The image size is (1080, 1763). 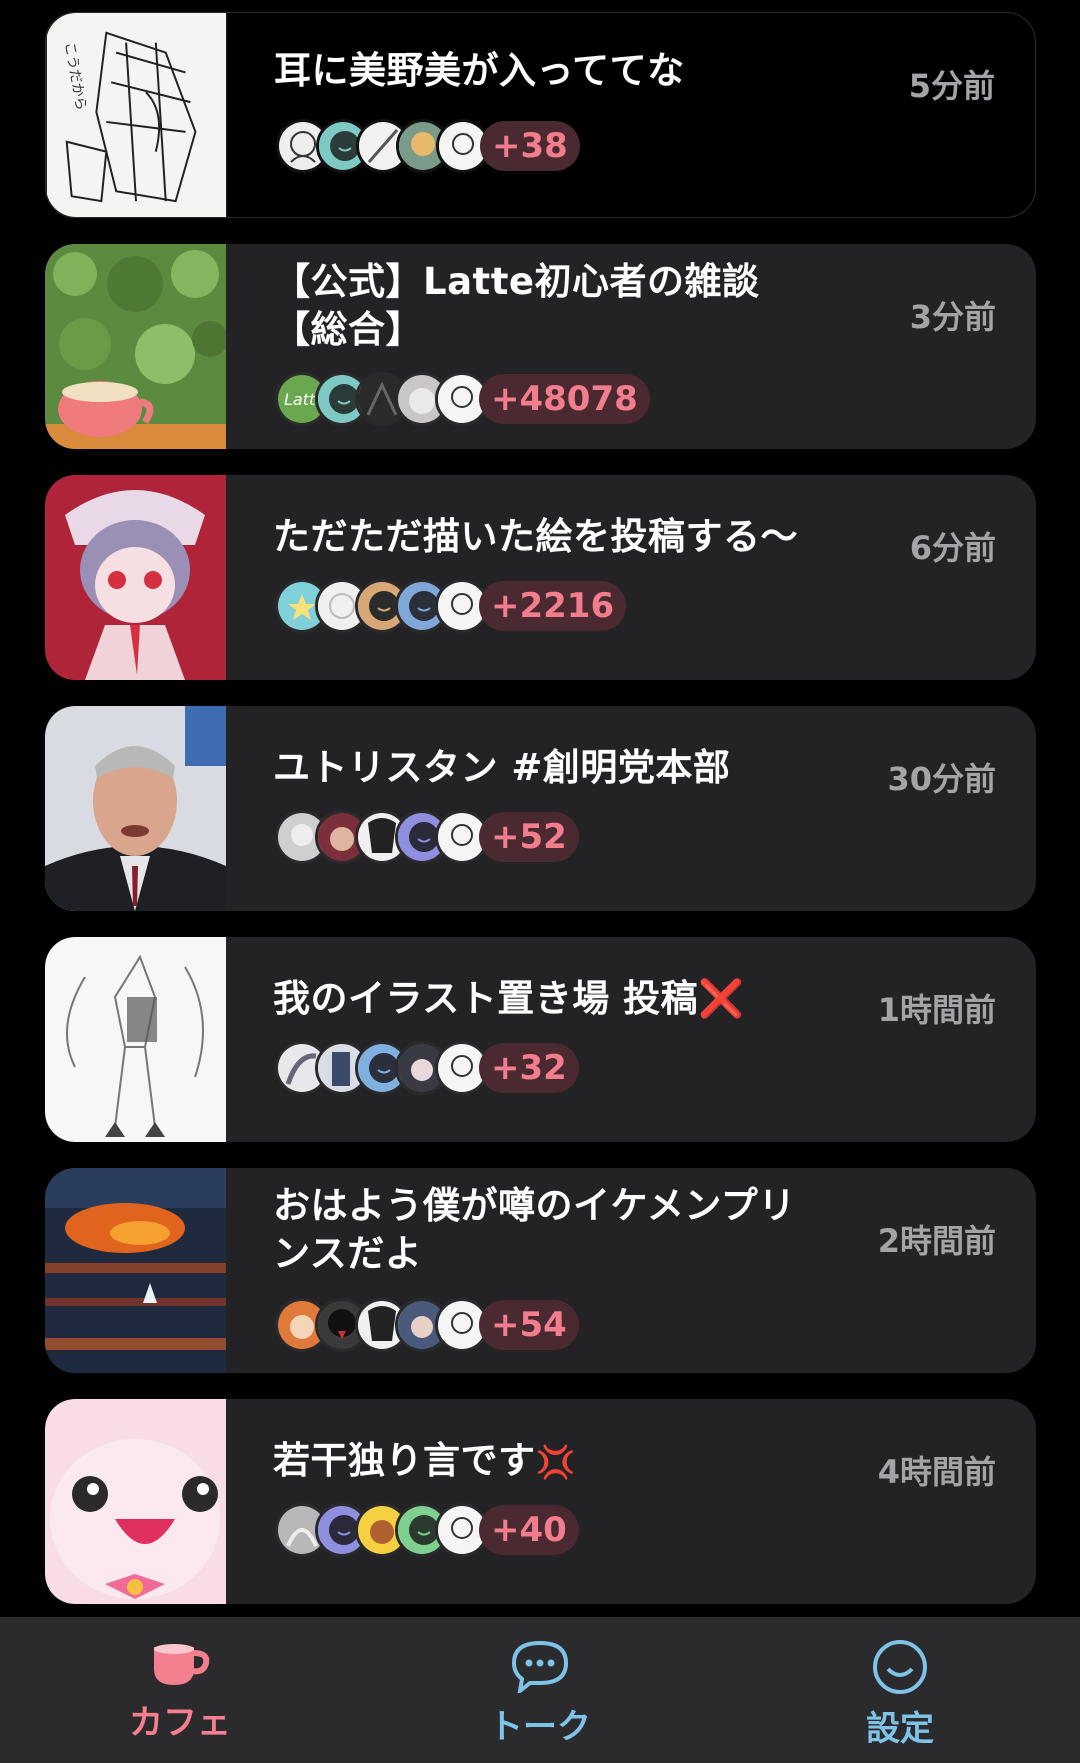 I want to click on room-thumbnail: こうだから, so click(x=136, y=115).